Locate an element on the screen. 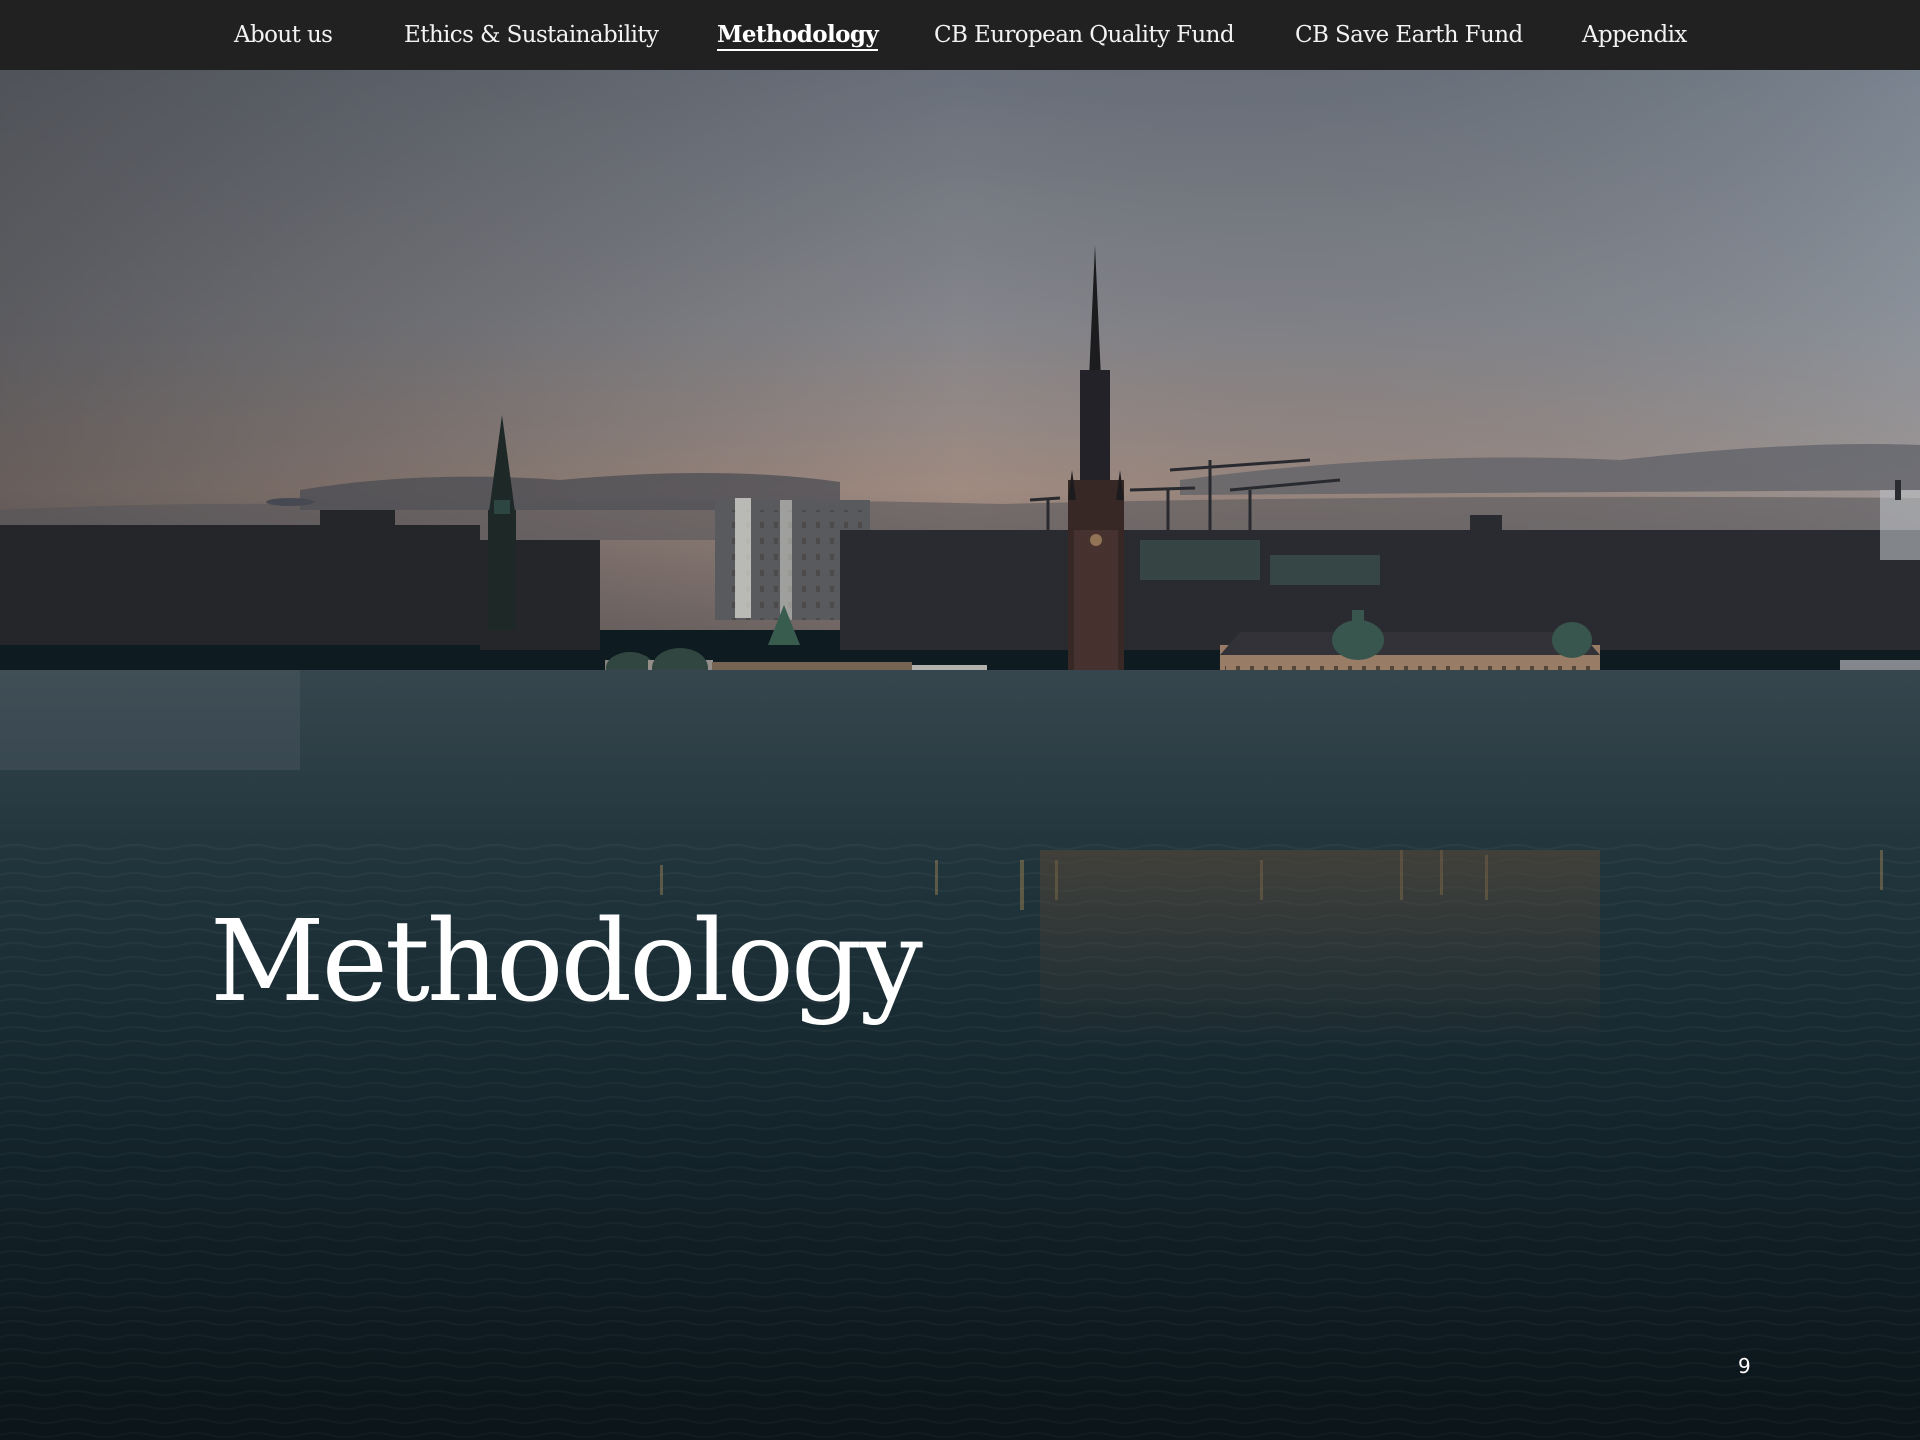 The image size is (1920, 1440). section-title: Methodology is located at coordinates (566, 962).